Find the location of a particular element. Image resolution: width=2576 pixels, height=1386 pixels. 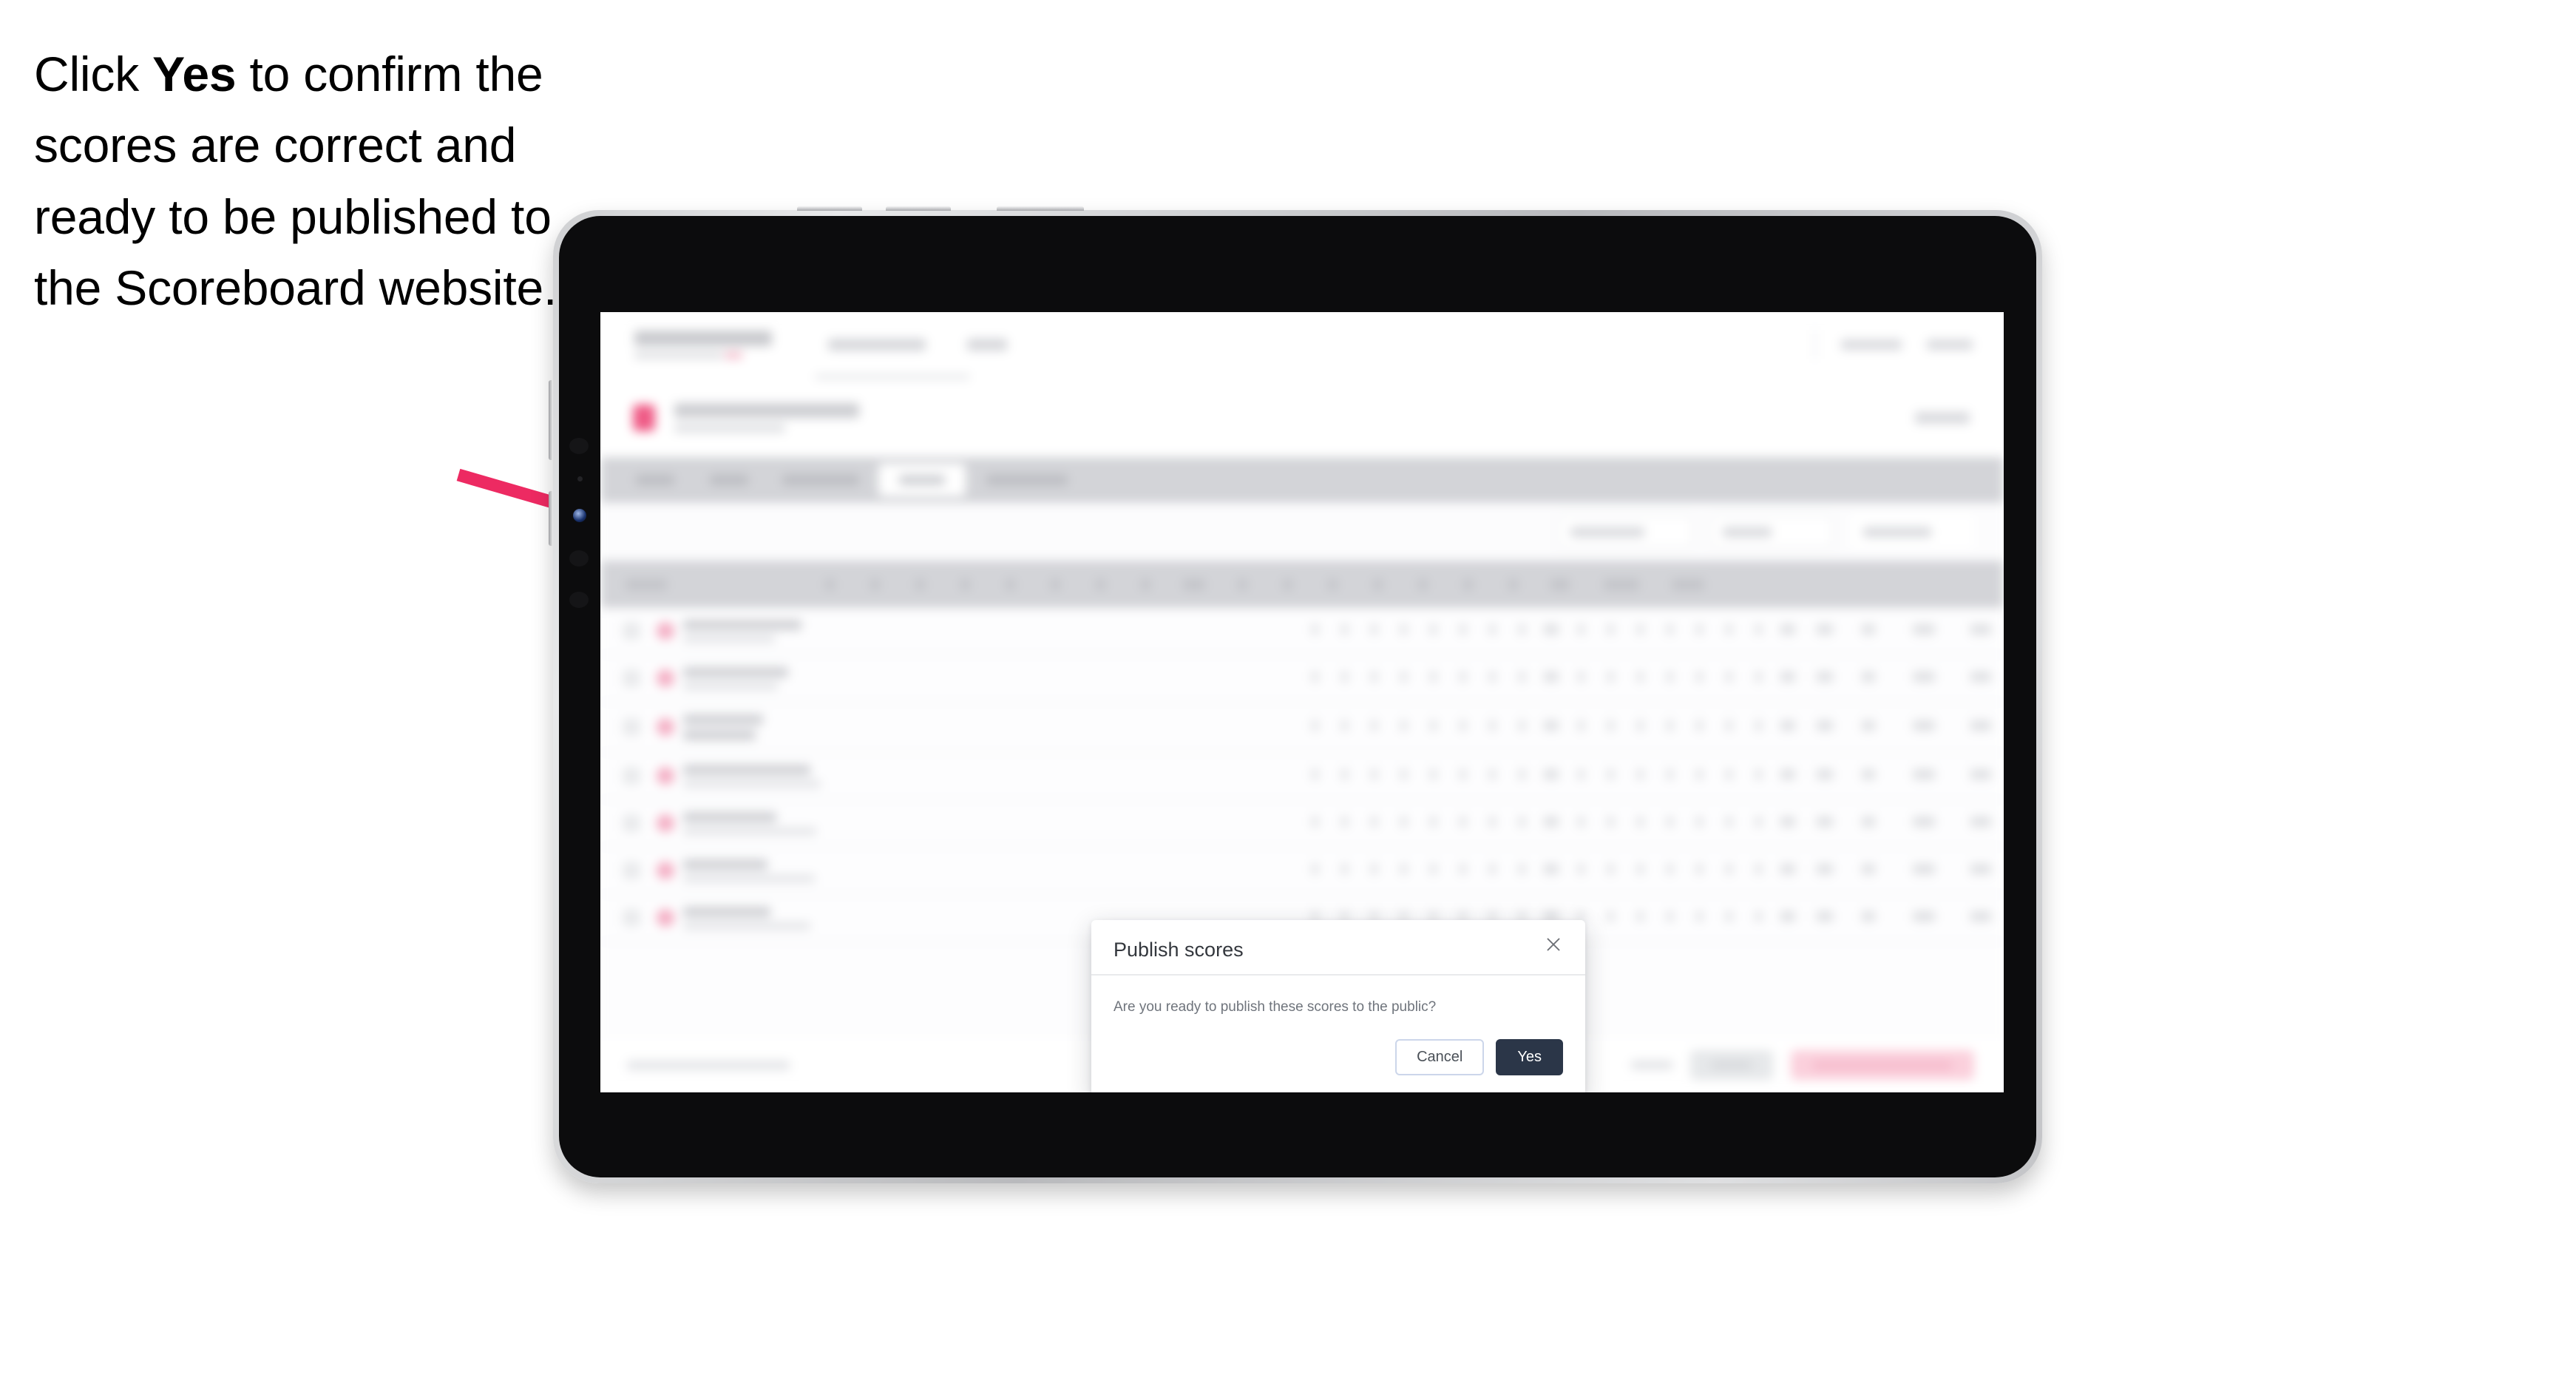

close-icon-glyph is located at coordinates (1553, 944).